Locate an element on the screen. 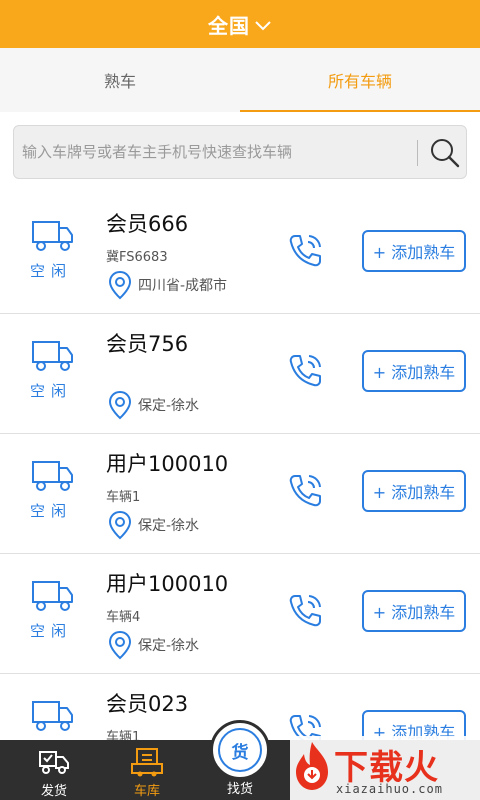 This screenshot has height=800, width=480. vehicle-owner-name: 会员023 is located at coordinates (147, 704).